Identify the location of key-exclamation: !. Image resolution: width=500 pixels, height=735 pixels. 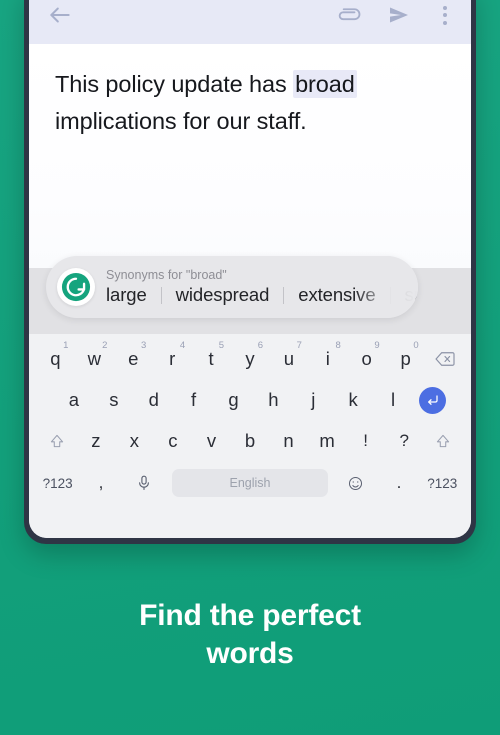
(365, 441).